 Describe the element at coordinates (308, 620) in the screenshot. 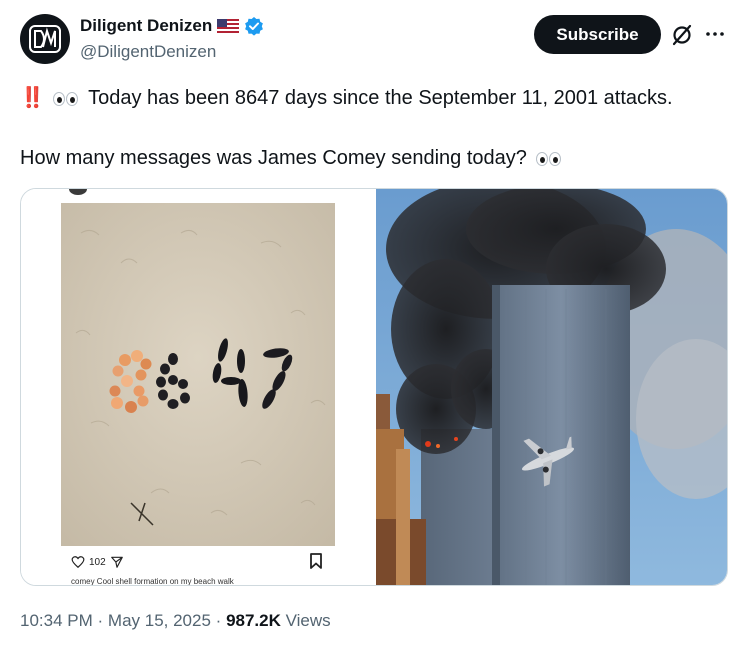

I see `views-label: Views` at that location.